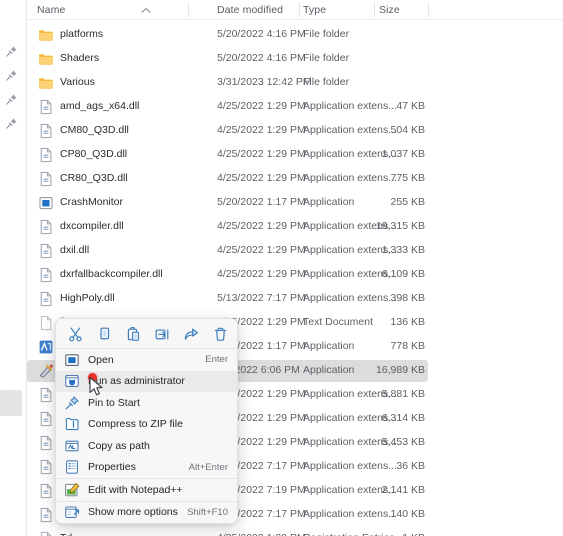 The width and height of the screenshot is (563, 536). Describe the element at coordinates (146, 381) in the screenshot. I see `context-menu-item: Run as administrator` at that location.